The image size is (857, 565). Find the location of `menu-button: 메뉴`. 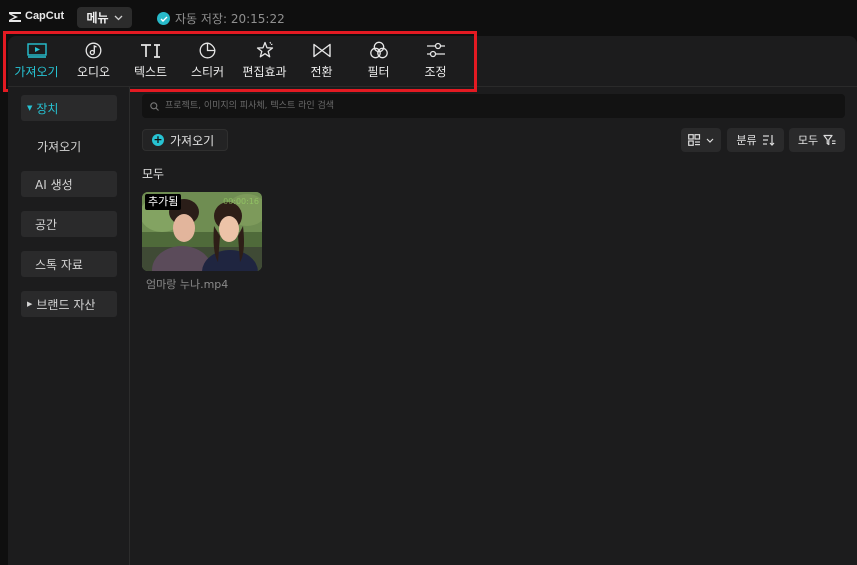

menu-button: 메뉴 is located at coordinates (104, 17).